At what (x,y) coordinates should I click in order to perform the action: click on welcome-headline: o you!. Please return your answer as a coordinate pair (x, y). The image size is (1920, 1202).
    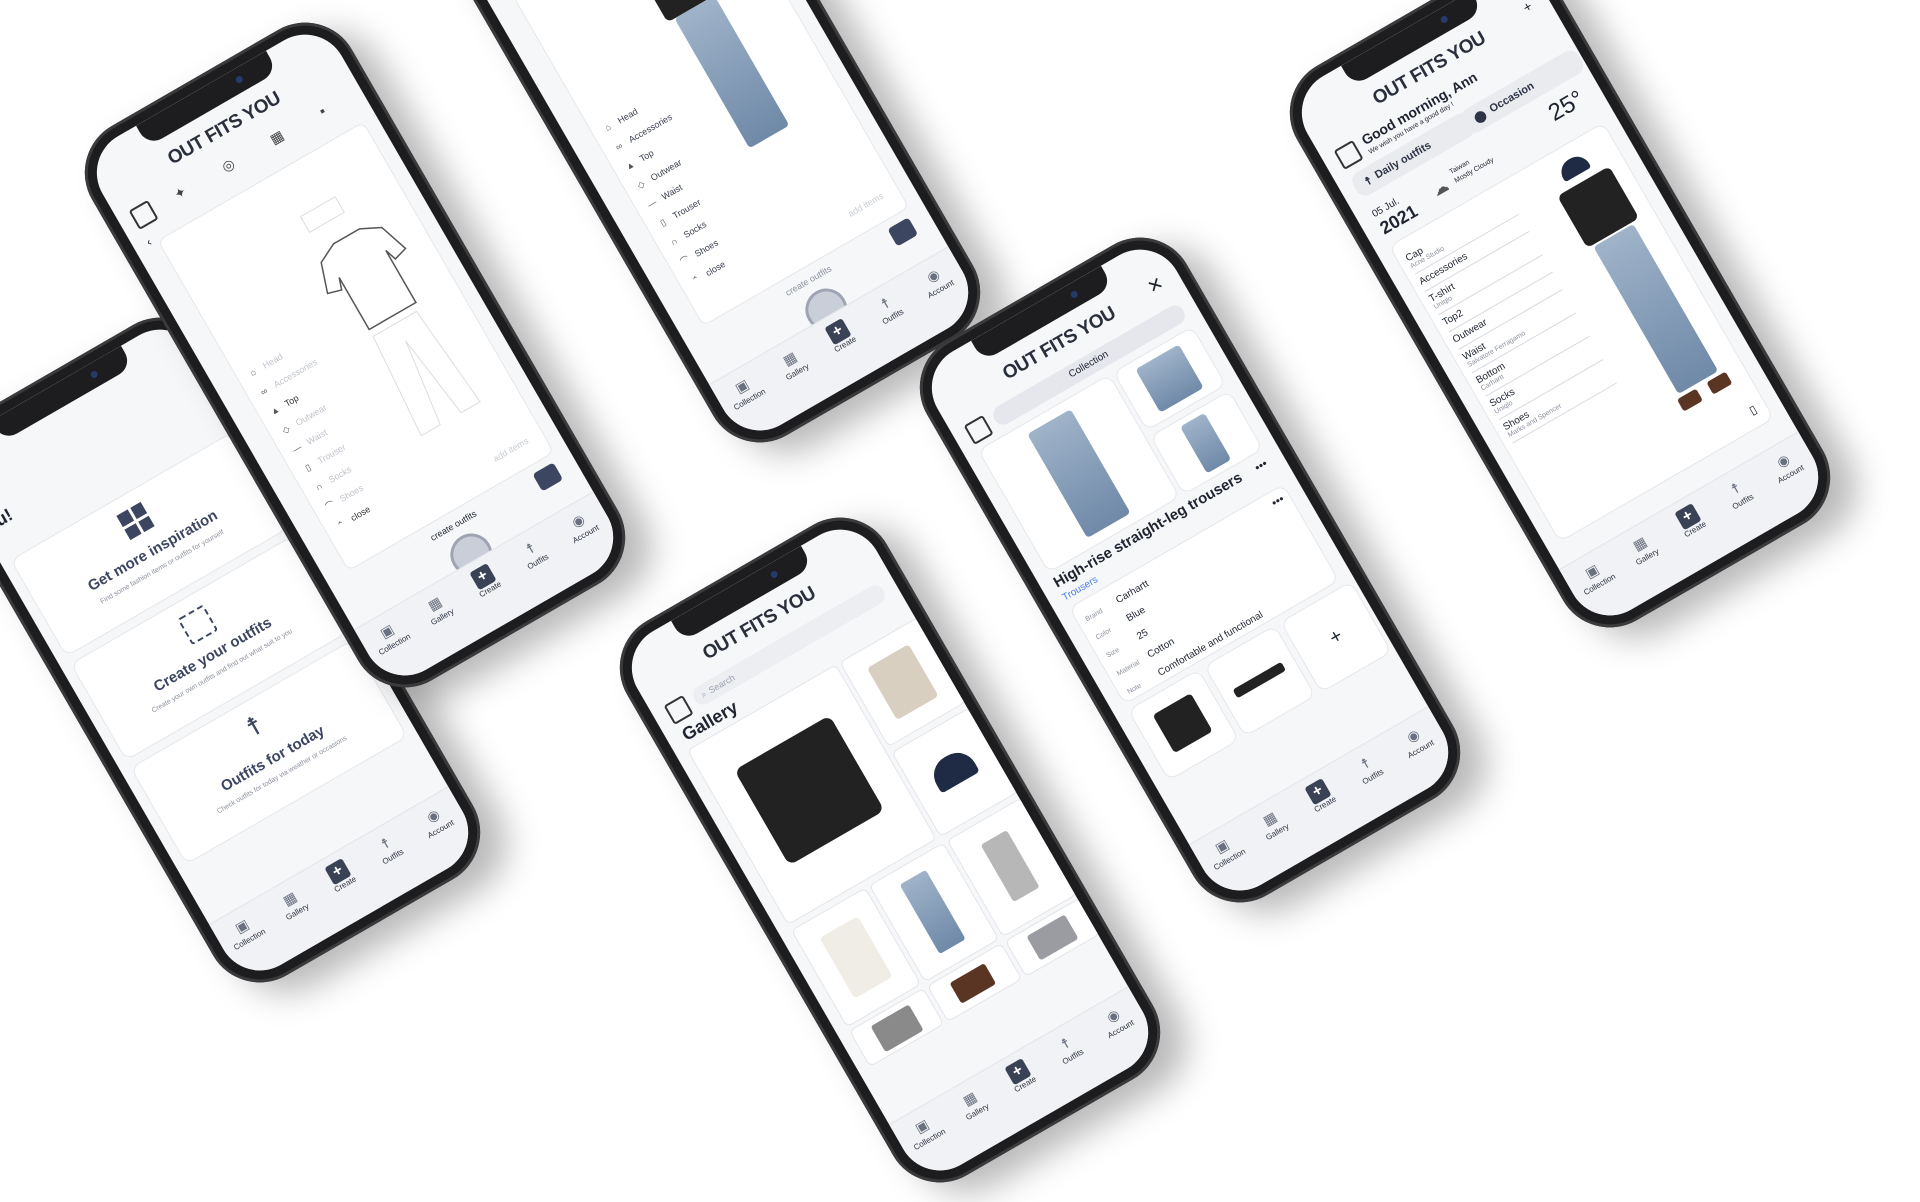
    Looking at the image, I should click on (8, 526).